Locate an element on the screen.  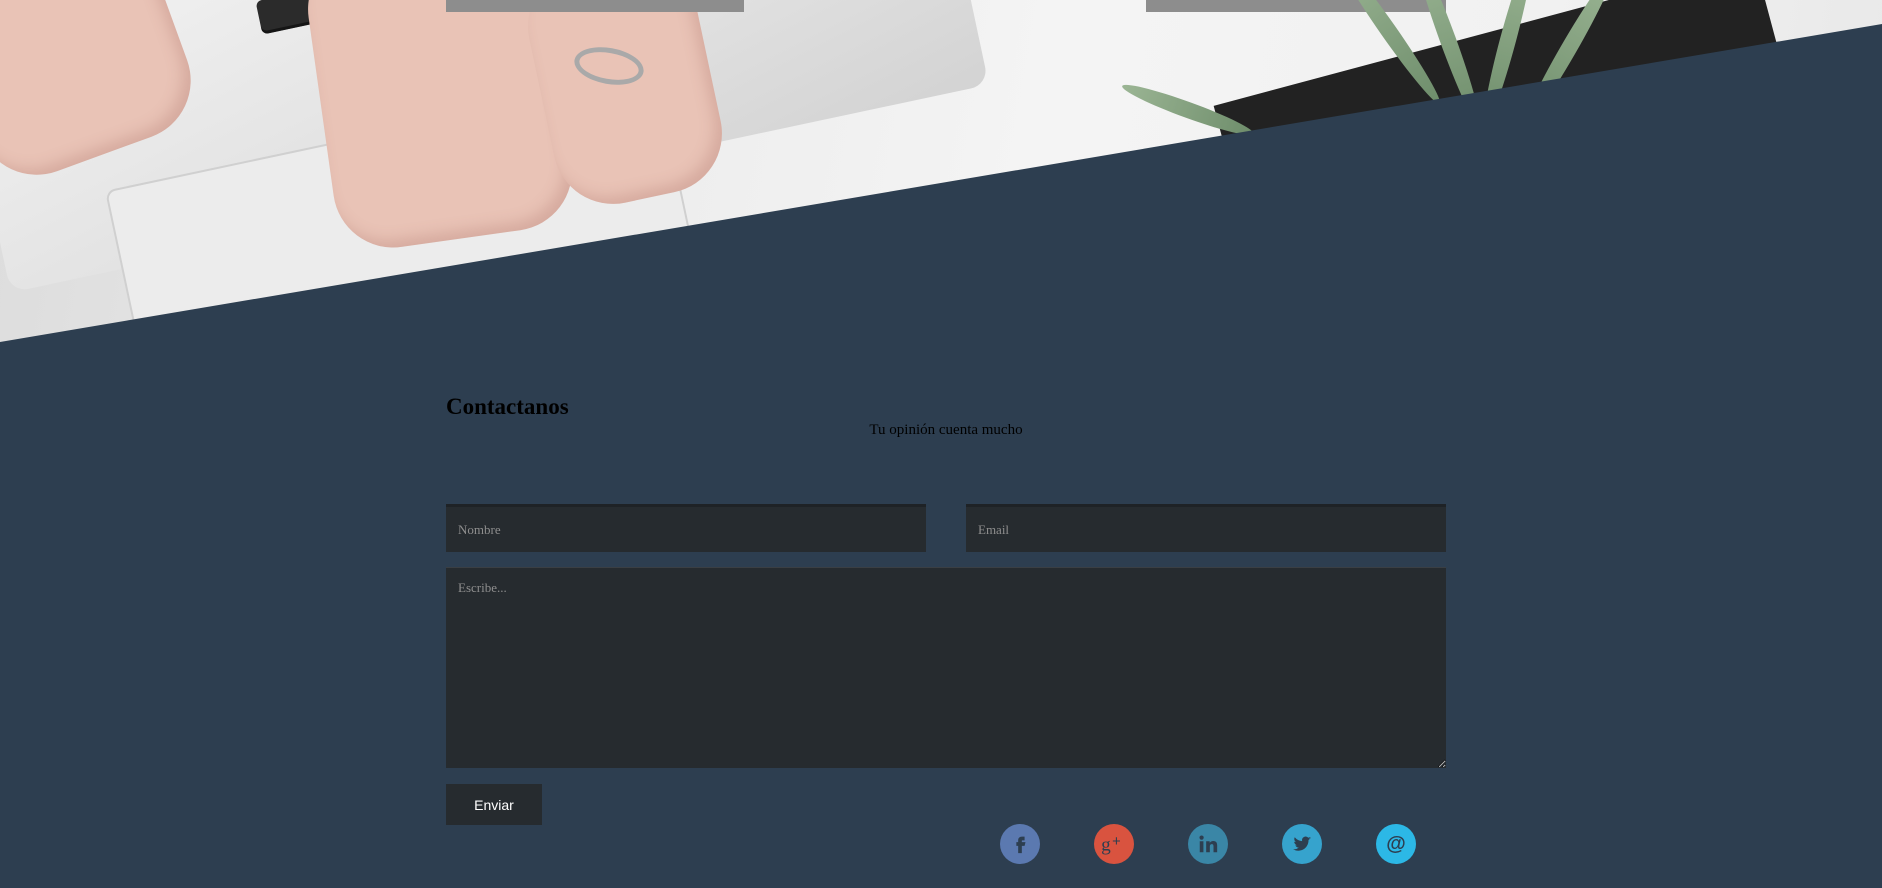
name-input is located at coordinates (686, 528).